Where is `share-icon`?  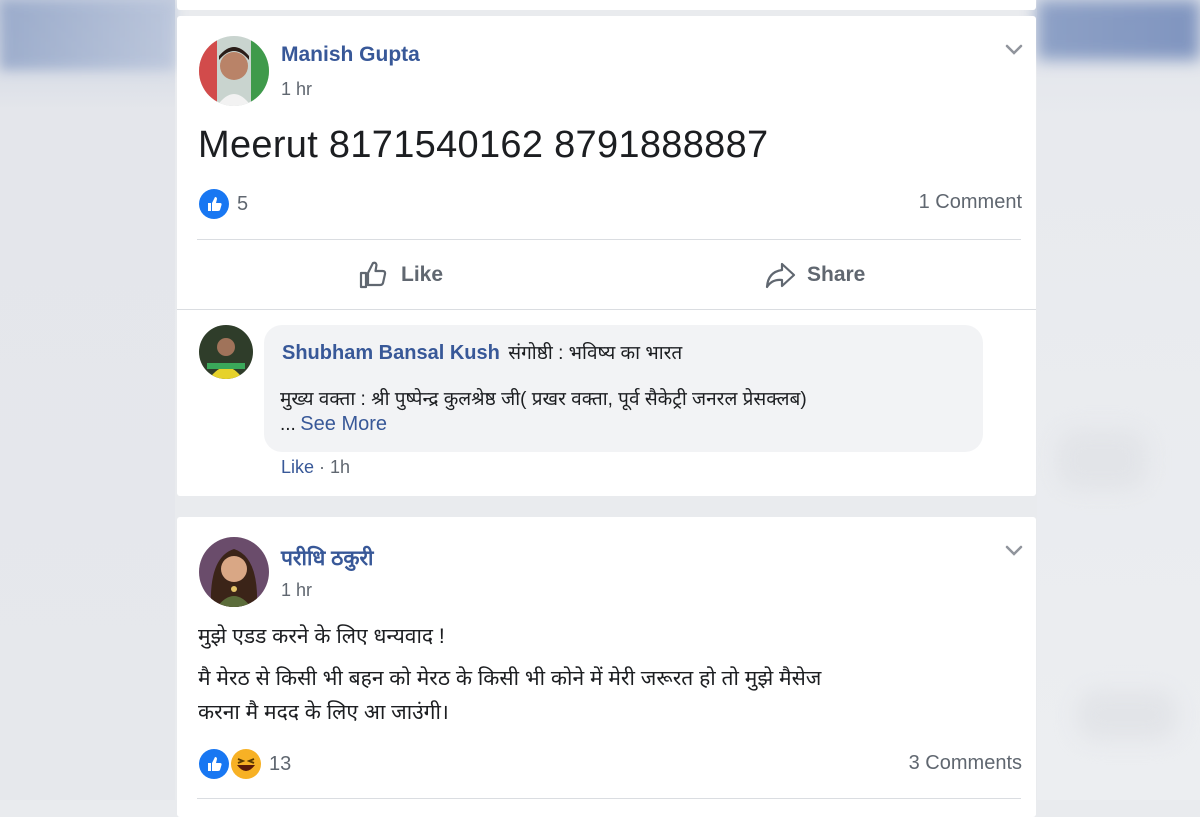 share-icon is located at coordinates (780, 275).